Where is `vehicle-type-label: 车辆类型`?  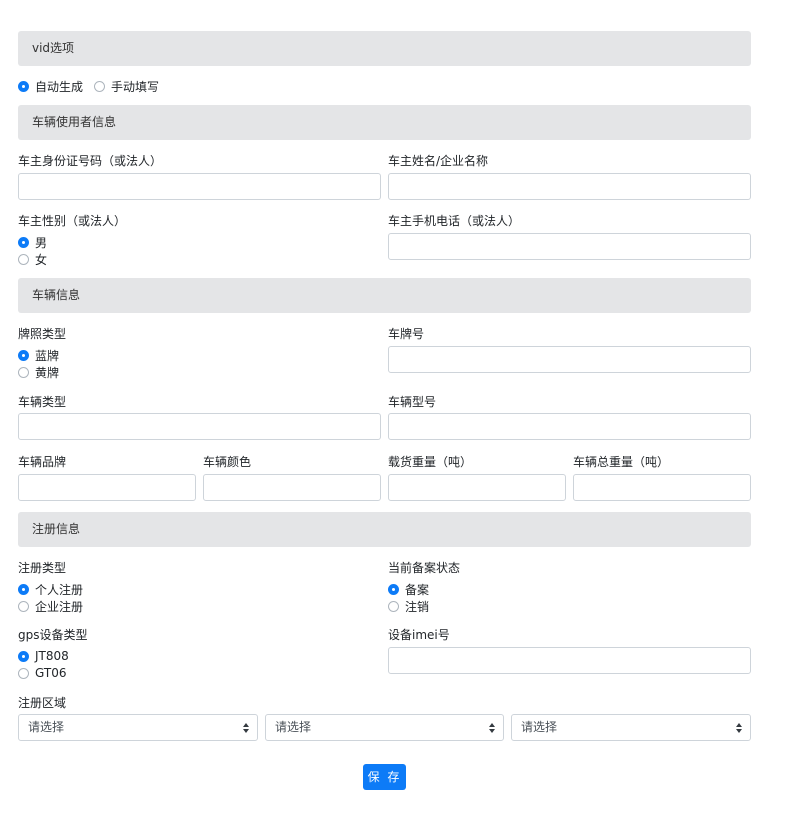 vehicle-type-label: 车辆类型 is located at coordinates (42, 402).